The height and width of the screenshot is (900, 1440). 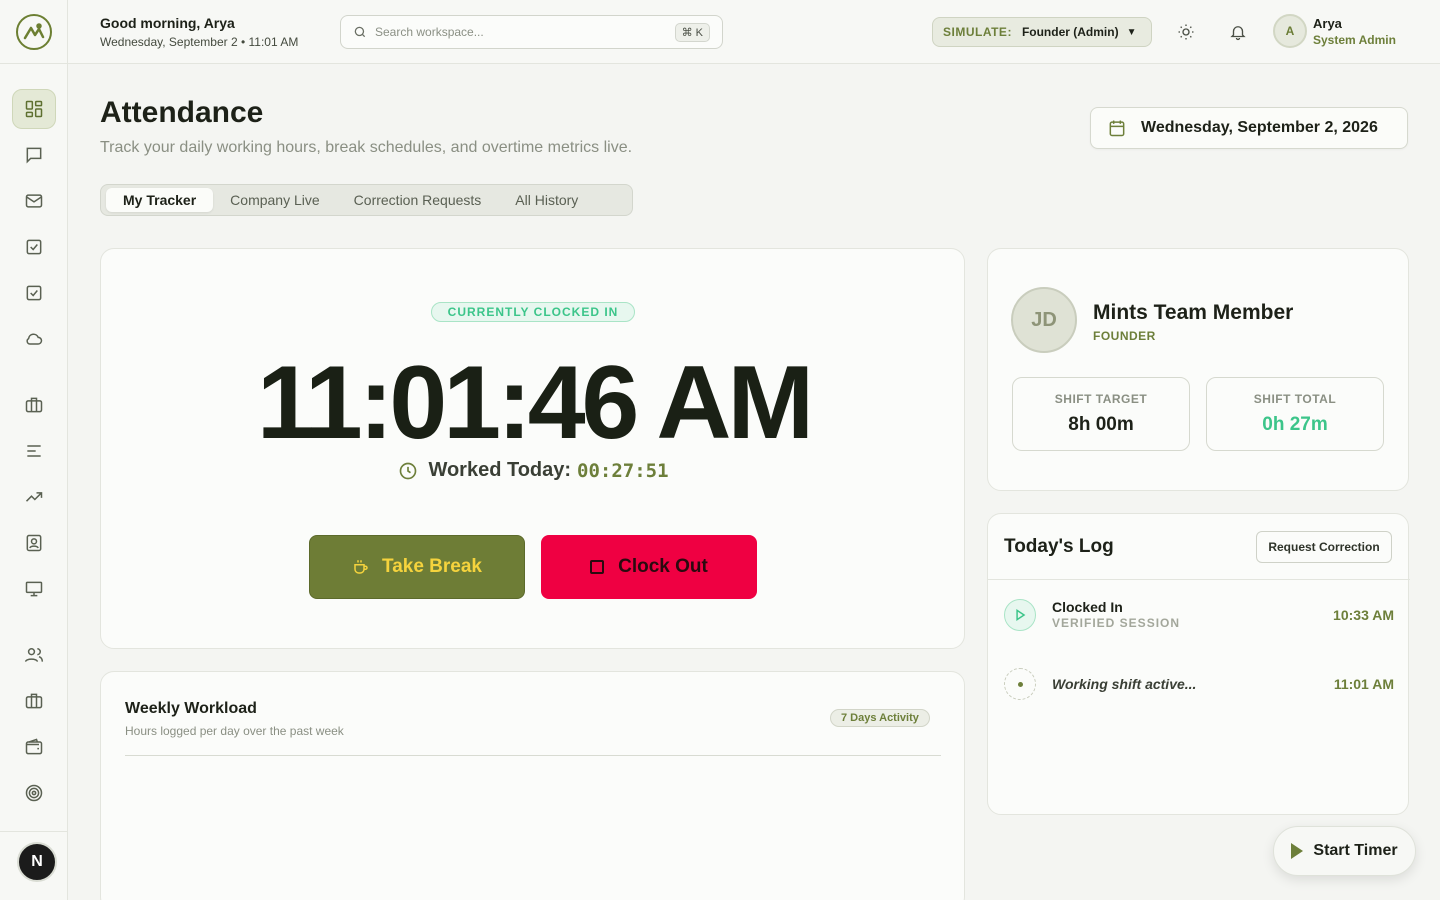 I want to click on clock-out-label: Clock Out, so click(x=663, y=566).